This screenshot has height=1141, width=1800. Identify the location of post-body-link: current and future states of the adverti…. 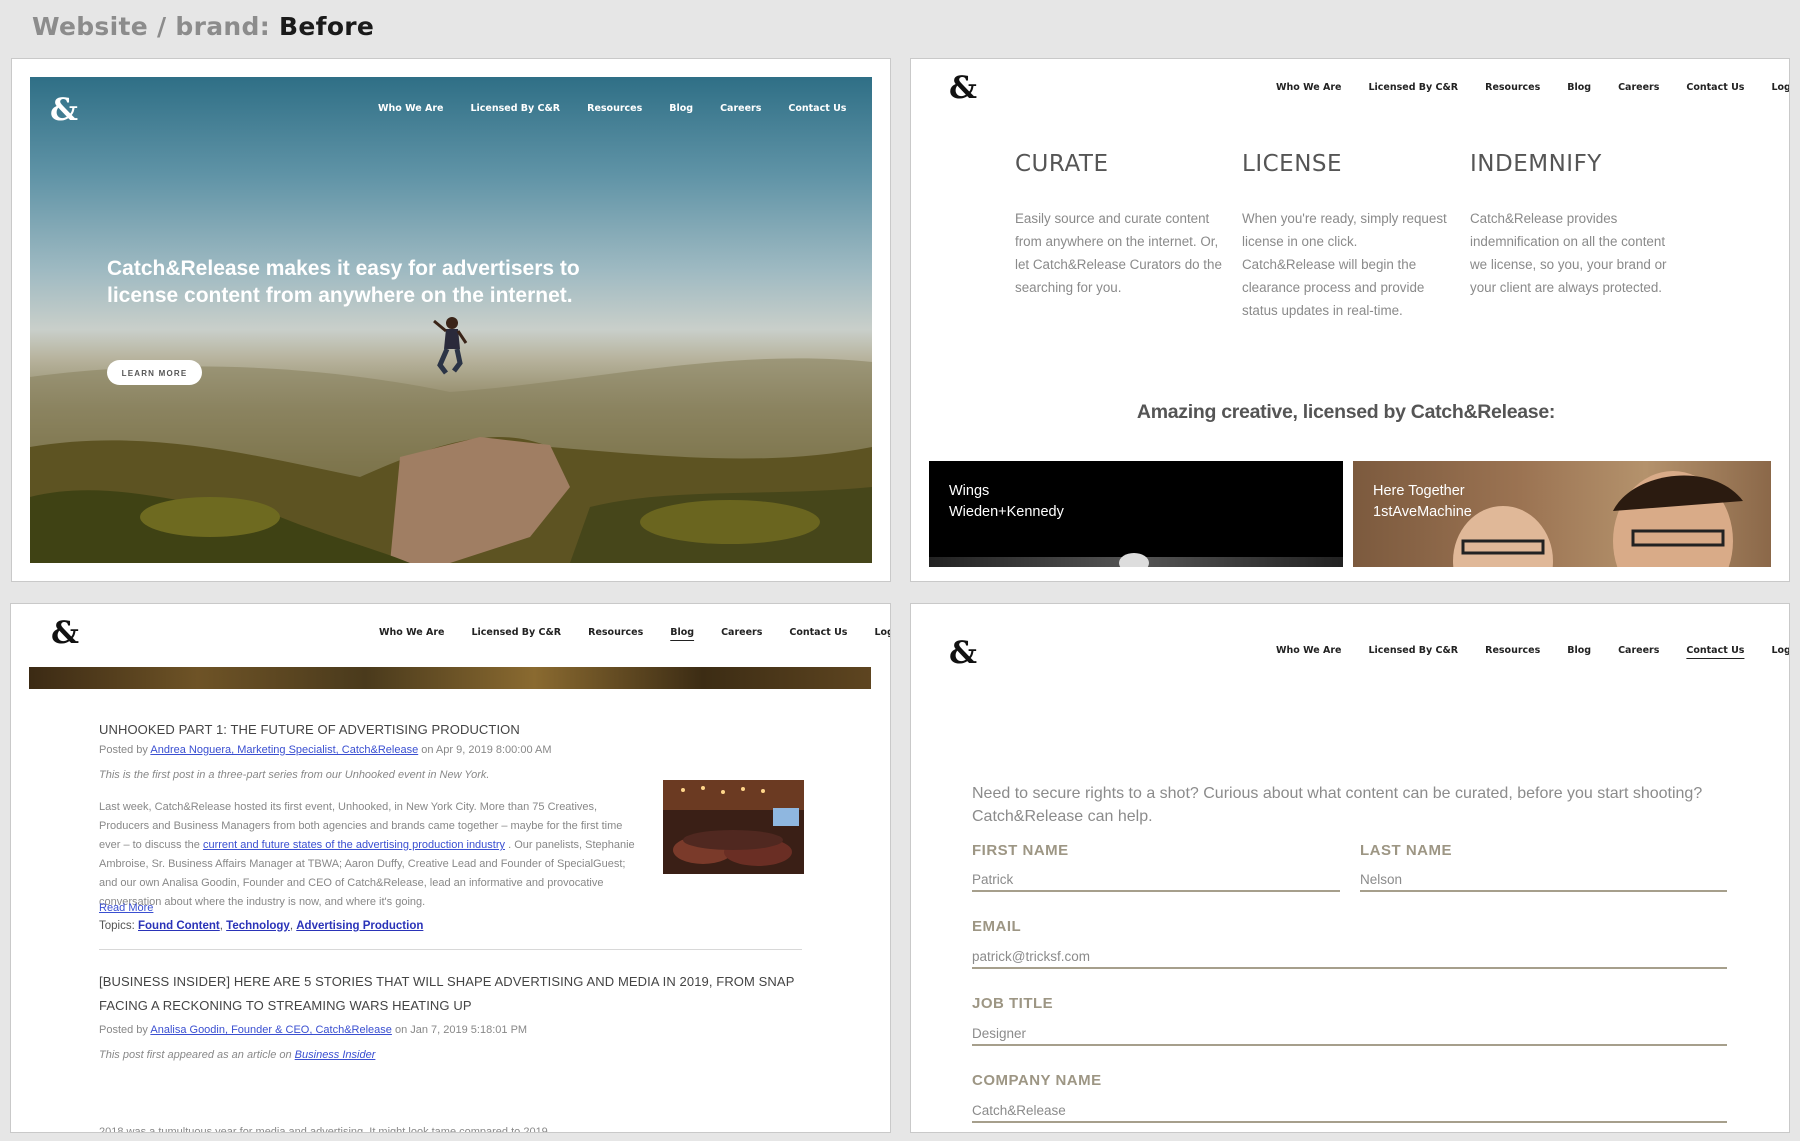
(354, 845).